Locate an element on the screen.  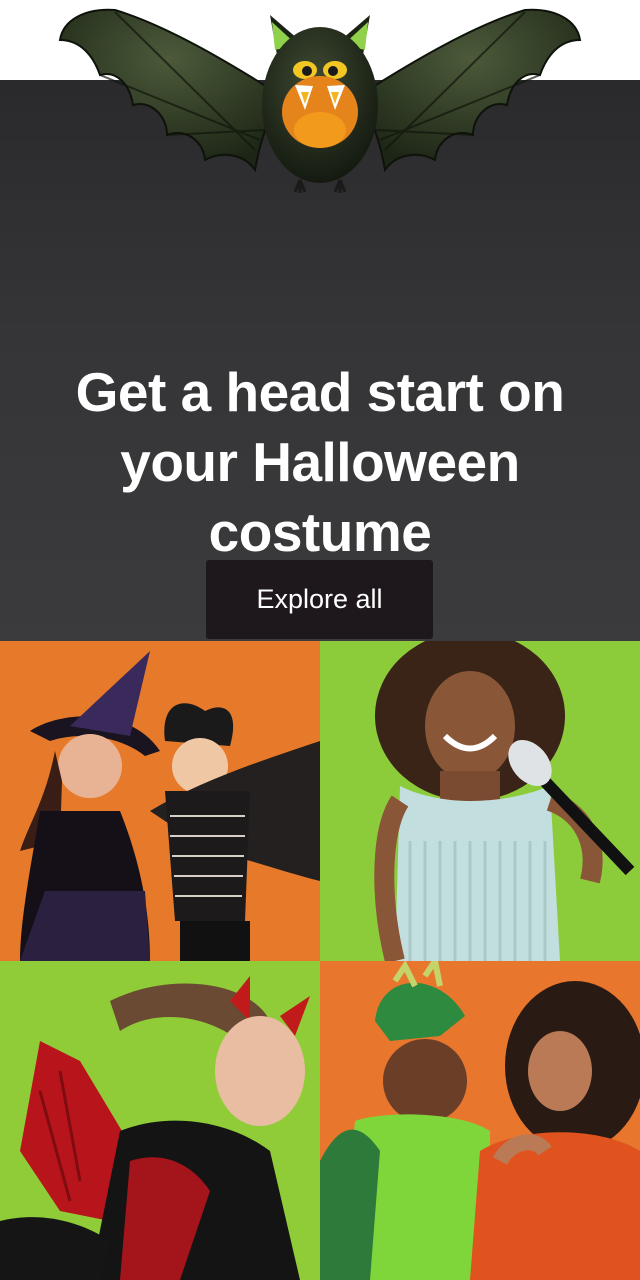
pop-star-illustration is located at coordinates (480, 801).